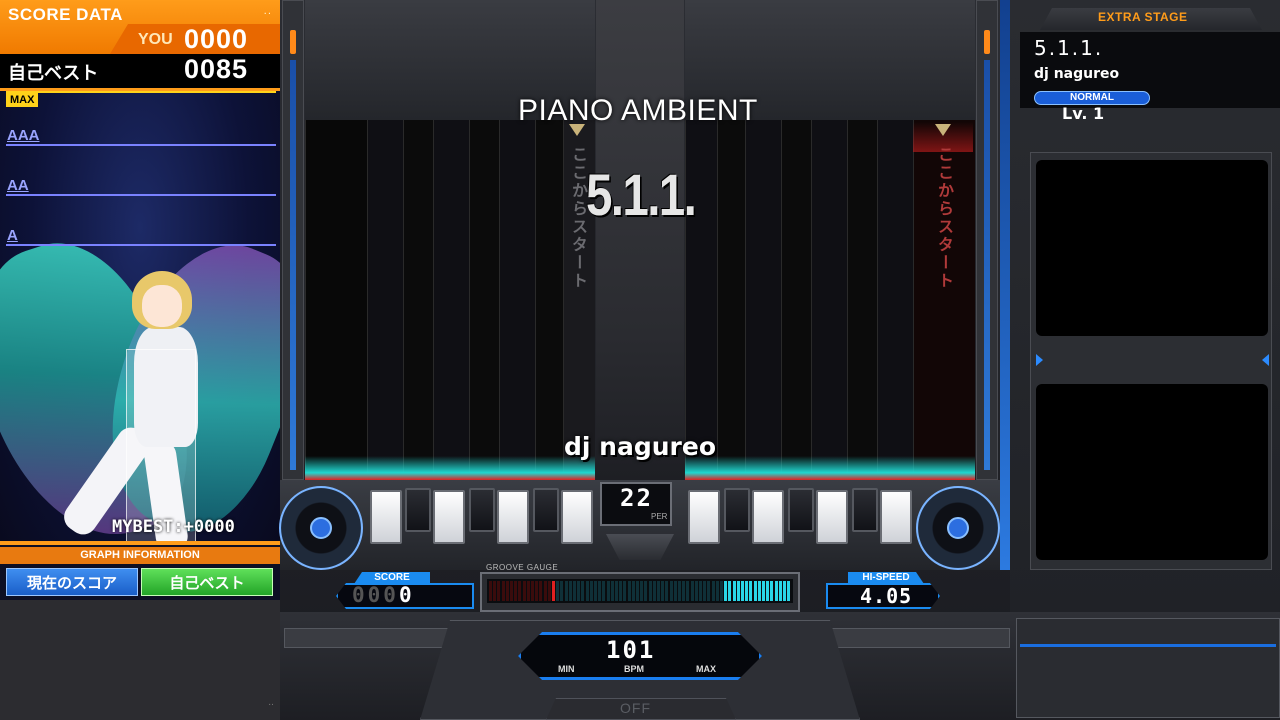  Describe the element at coordinates (634, 669) in the screenshot. I see `bpm-label: BPM` at that location.